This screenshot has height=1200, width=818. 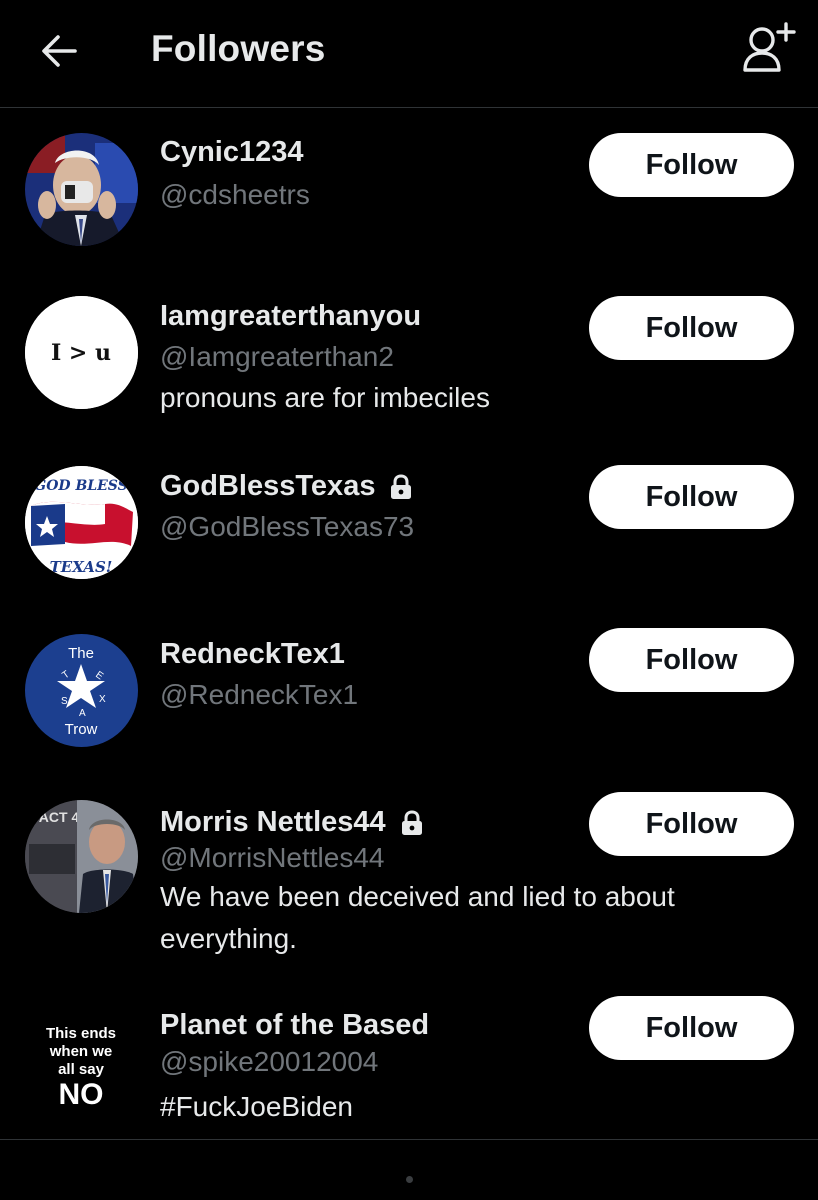 What do you see at coordinates (235, 194) in the screenshot?
I see `username: @cdsheetrs` at bounding box center [235, 194].